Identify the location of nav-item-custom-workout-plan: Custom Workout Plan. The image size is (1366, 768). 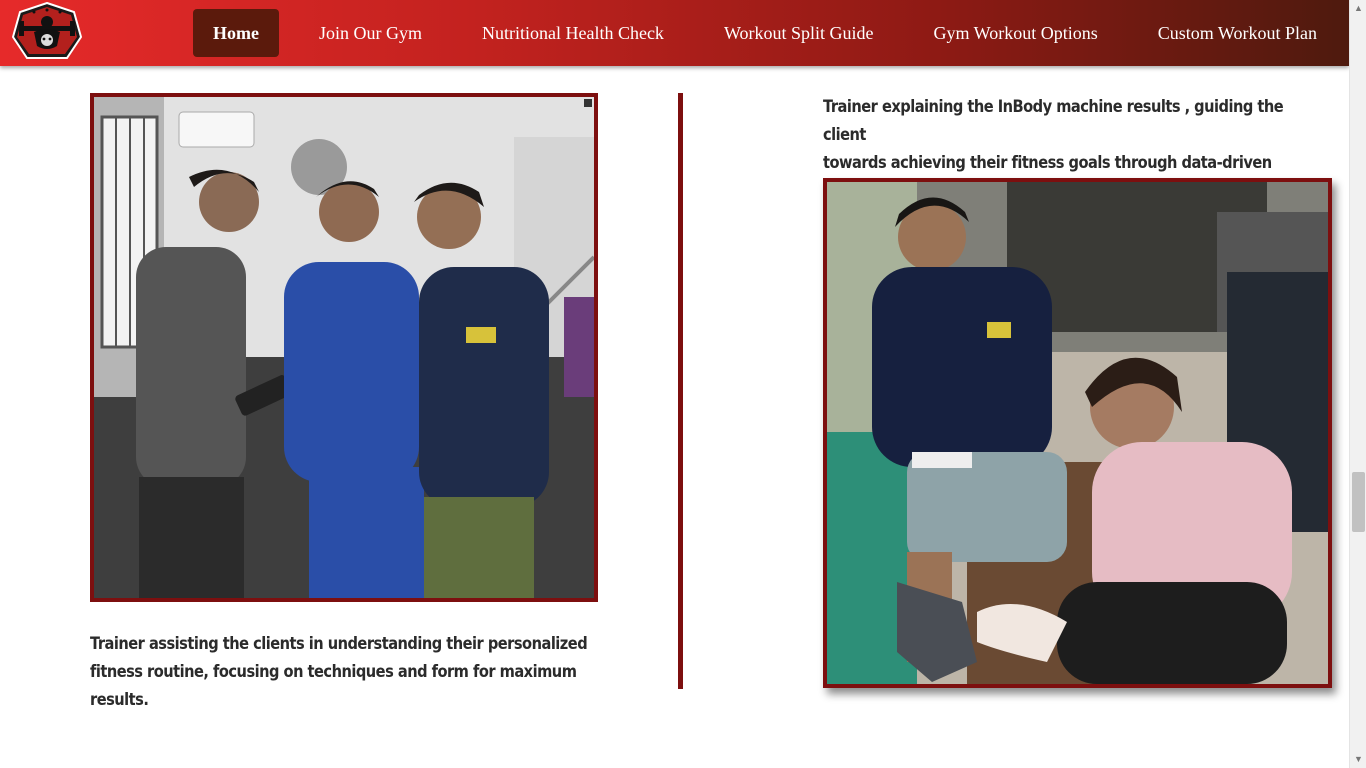
(1237, 33).